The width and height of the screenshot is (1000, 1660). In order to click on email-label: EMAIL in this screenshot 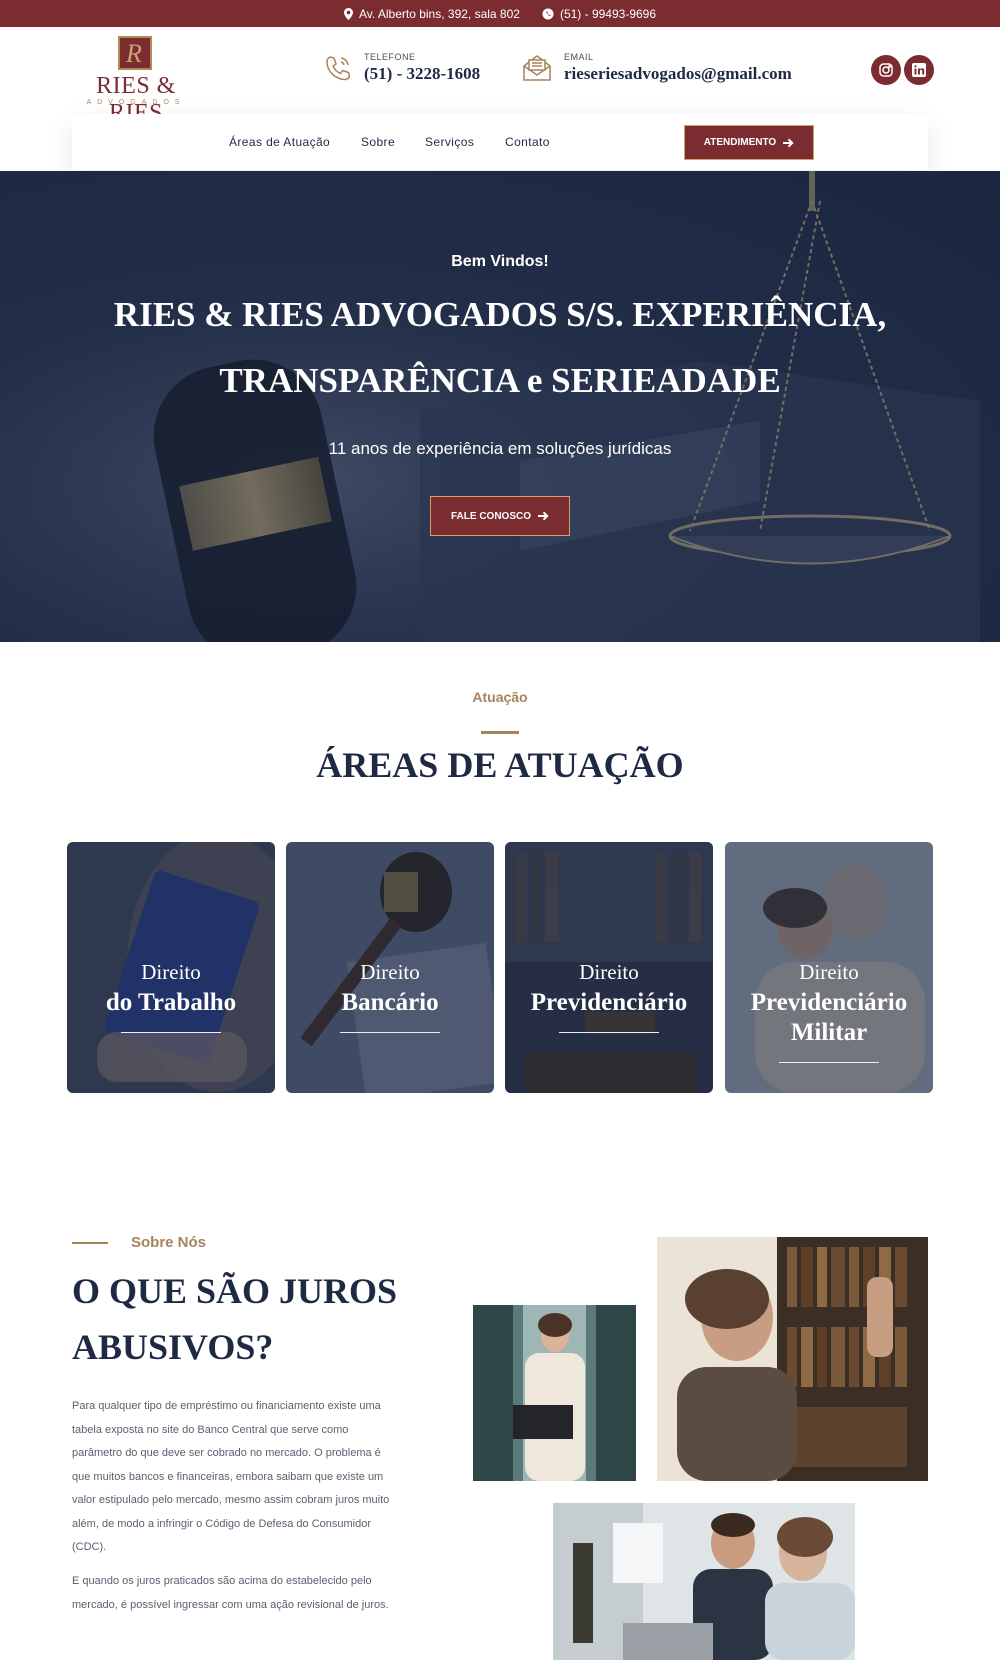, I will do `click(579, 57)`.